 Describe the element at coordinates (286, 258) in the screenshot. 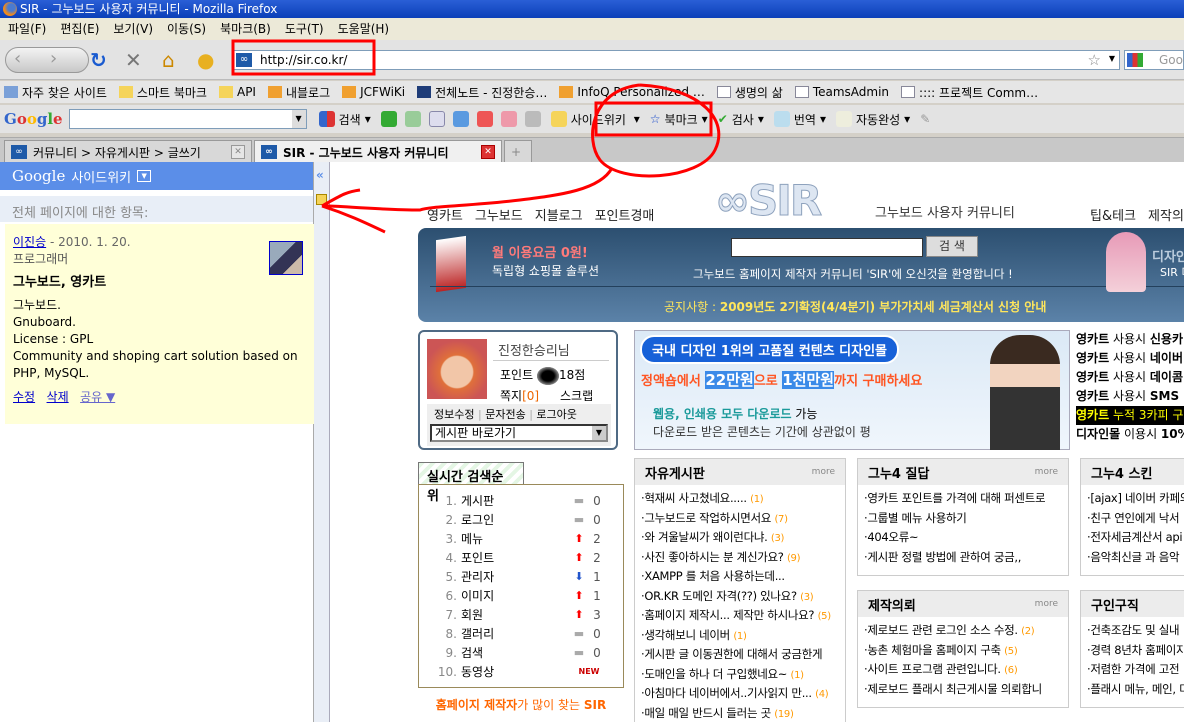

I see `author-photo` at that location.